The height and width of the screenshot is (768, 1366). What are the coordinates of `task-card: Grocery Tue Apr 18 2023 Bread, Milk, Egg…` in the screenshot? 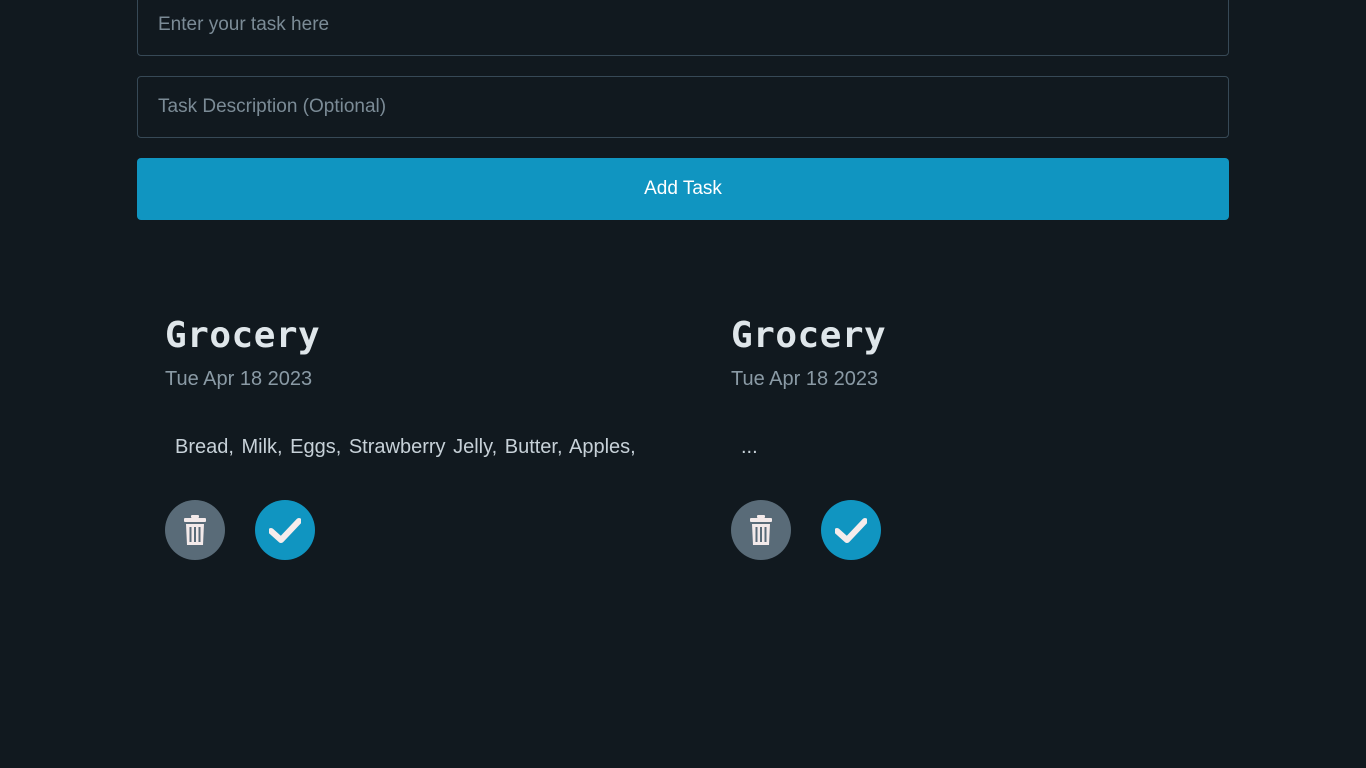 It's located at (415, 435).